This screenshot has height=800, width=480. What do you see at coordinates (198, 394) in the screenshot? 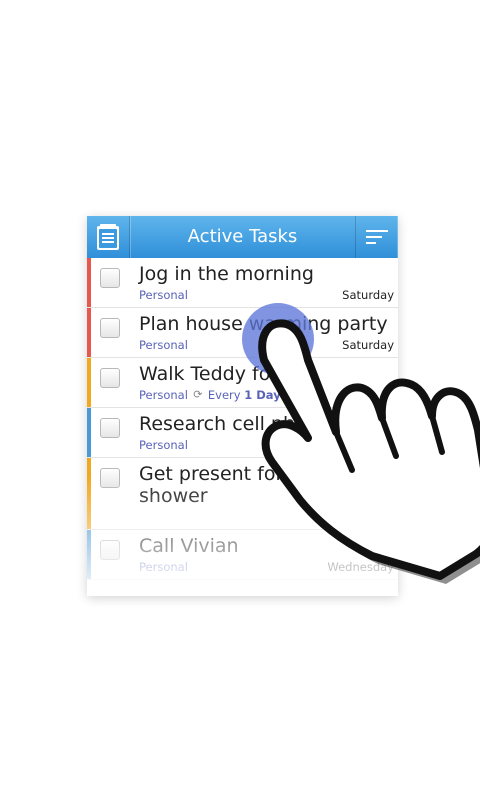
I see `repeat-icon: ⟳` at bounding box center [198, 394].